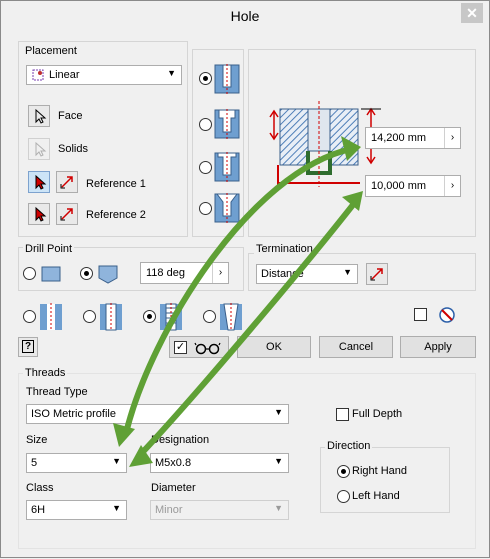 Image resolution: width=490 pixels, height=559 pixels. Describe the element at coordinates (51, 274) in the screenshot. I see `flat-drill-point-icon` at that location.